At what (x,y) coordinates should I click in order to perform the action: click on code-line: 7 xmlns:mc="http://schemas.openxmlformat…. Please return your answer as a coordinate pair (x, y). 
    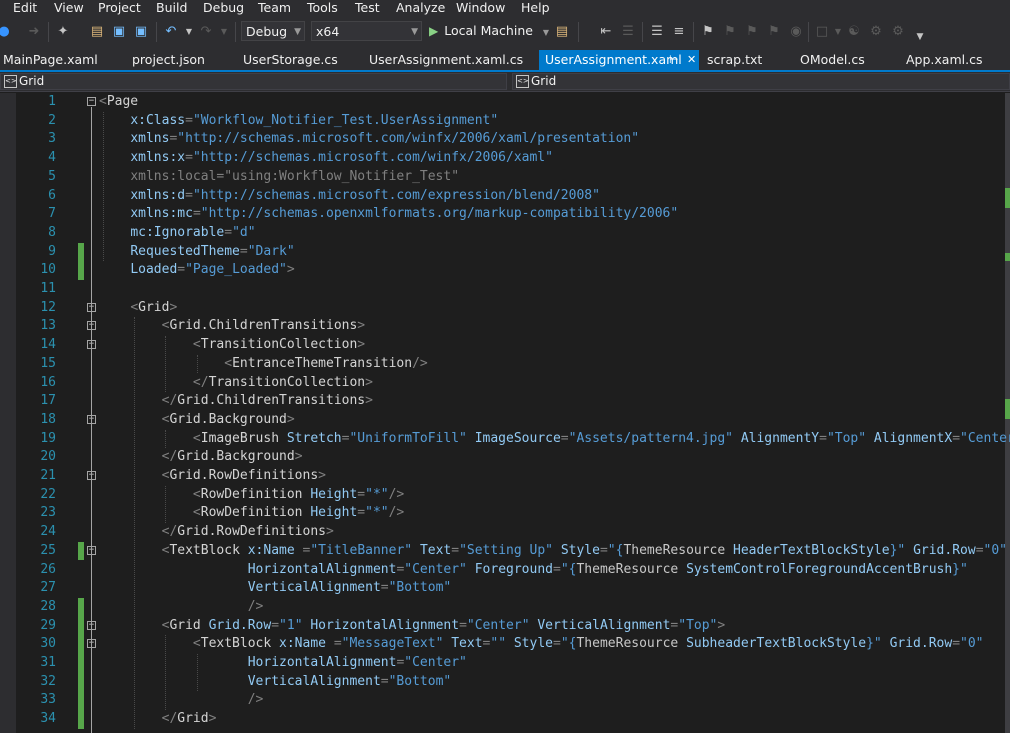
    Looking at the image, I should click on (502, 214).